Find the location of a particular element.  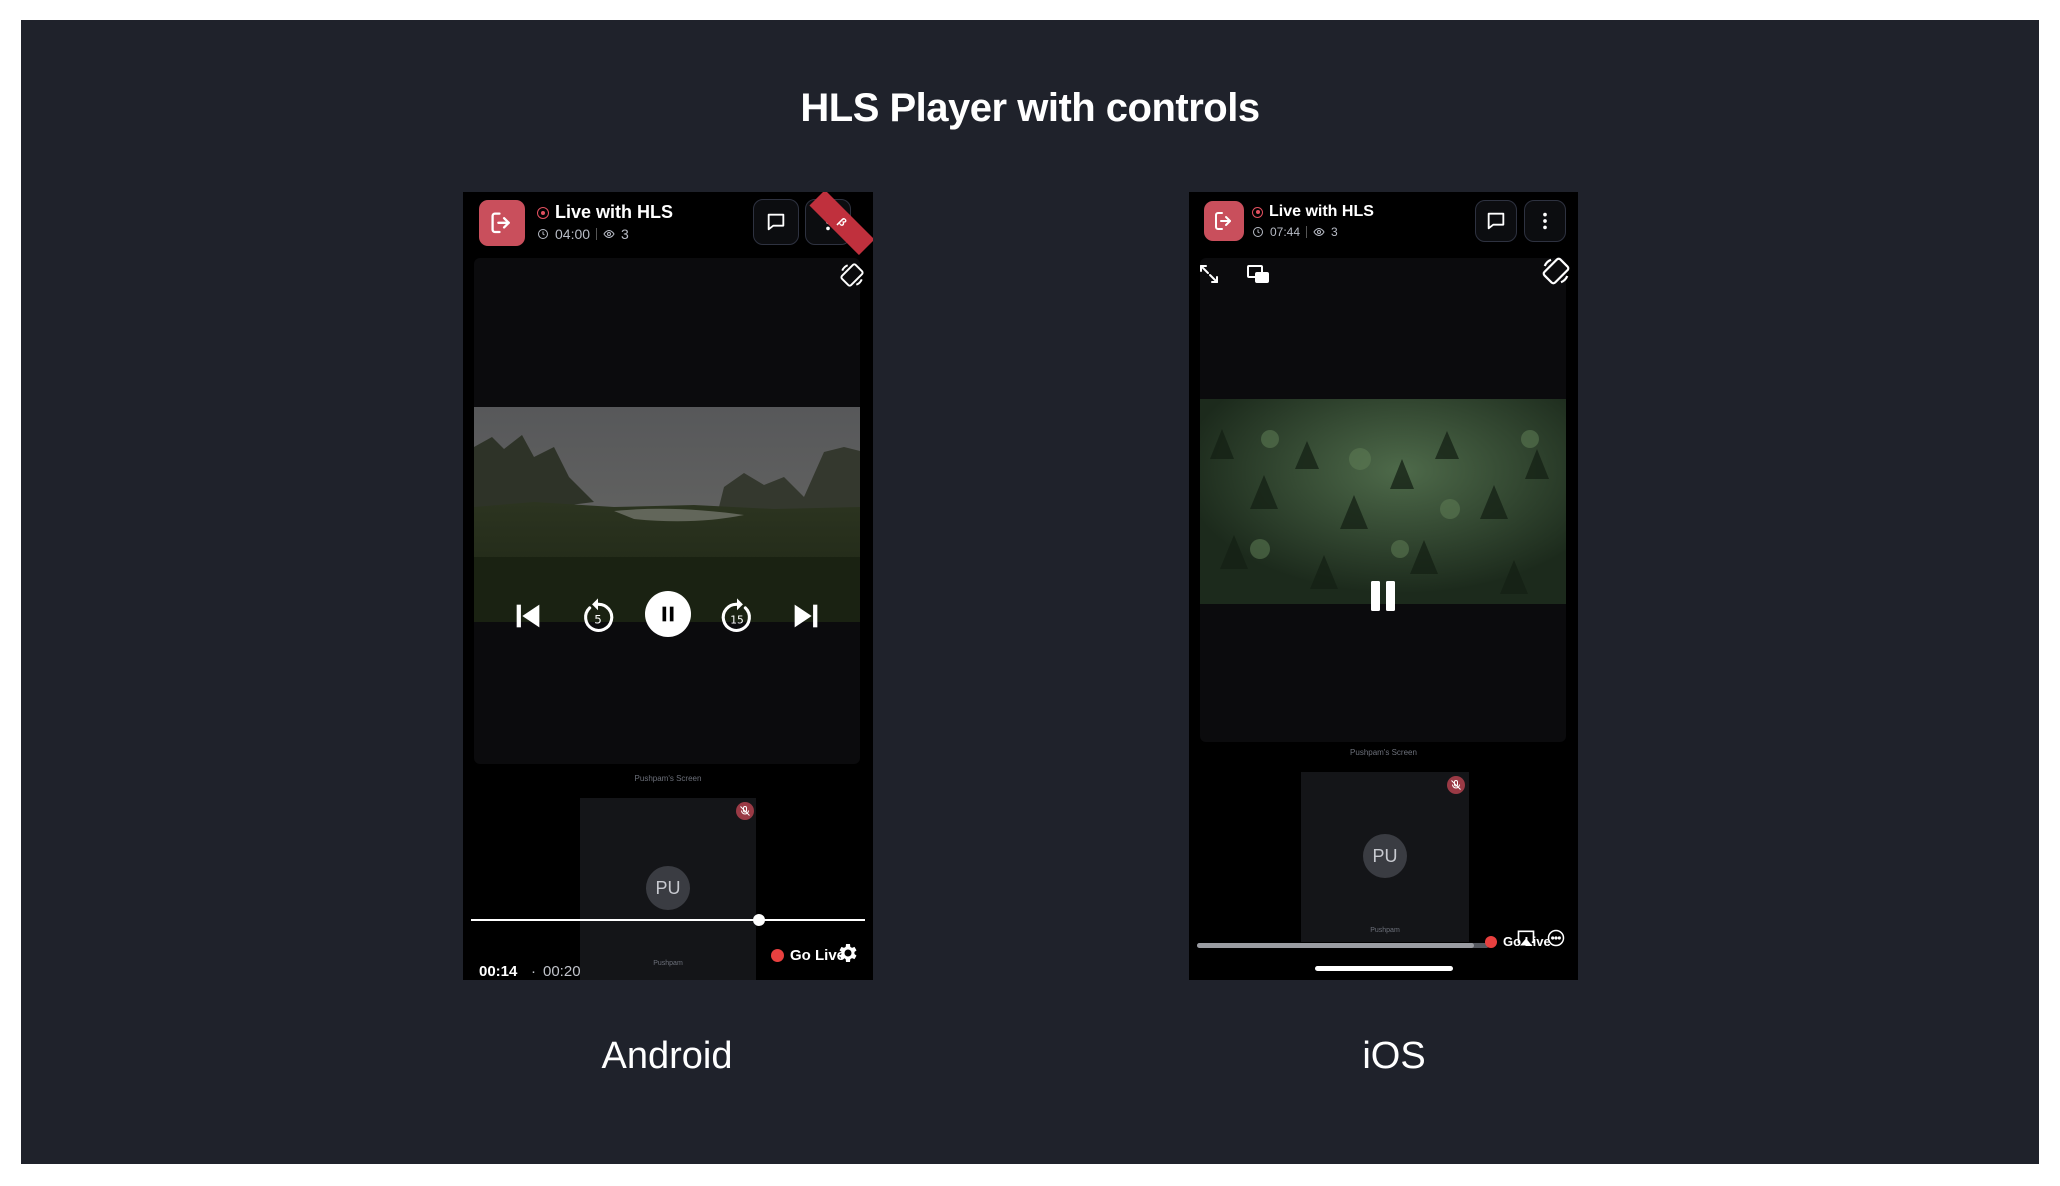

room-meta: 04:00 3 is located at coordinates (583, 234).